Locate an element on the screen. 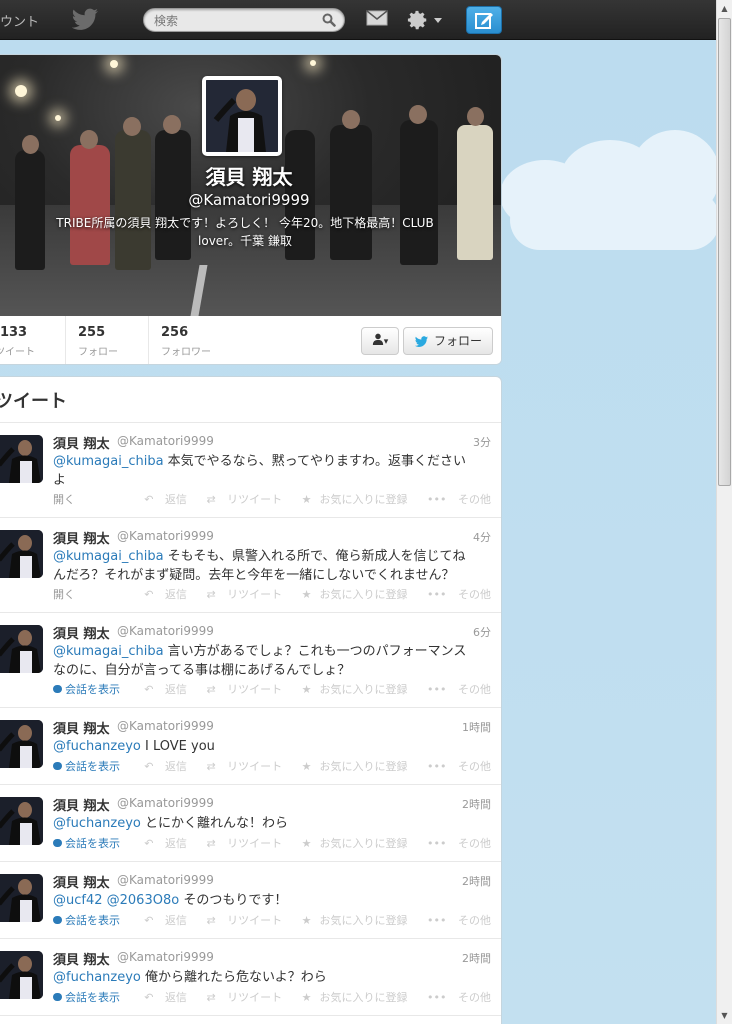 The image size is (732, 1024). settings-menu is located at coordinates (426, 20).